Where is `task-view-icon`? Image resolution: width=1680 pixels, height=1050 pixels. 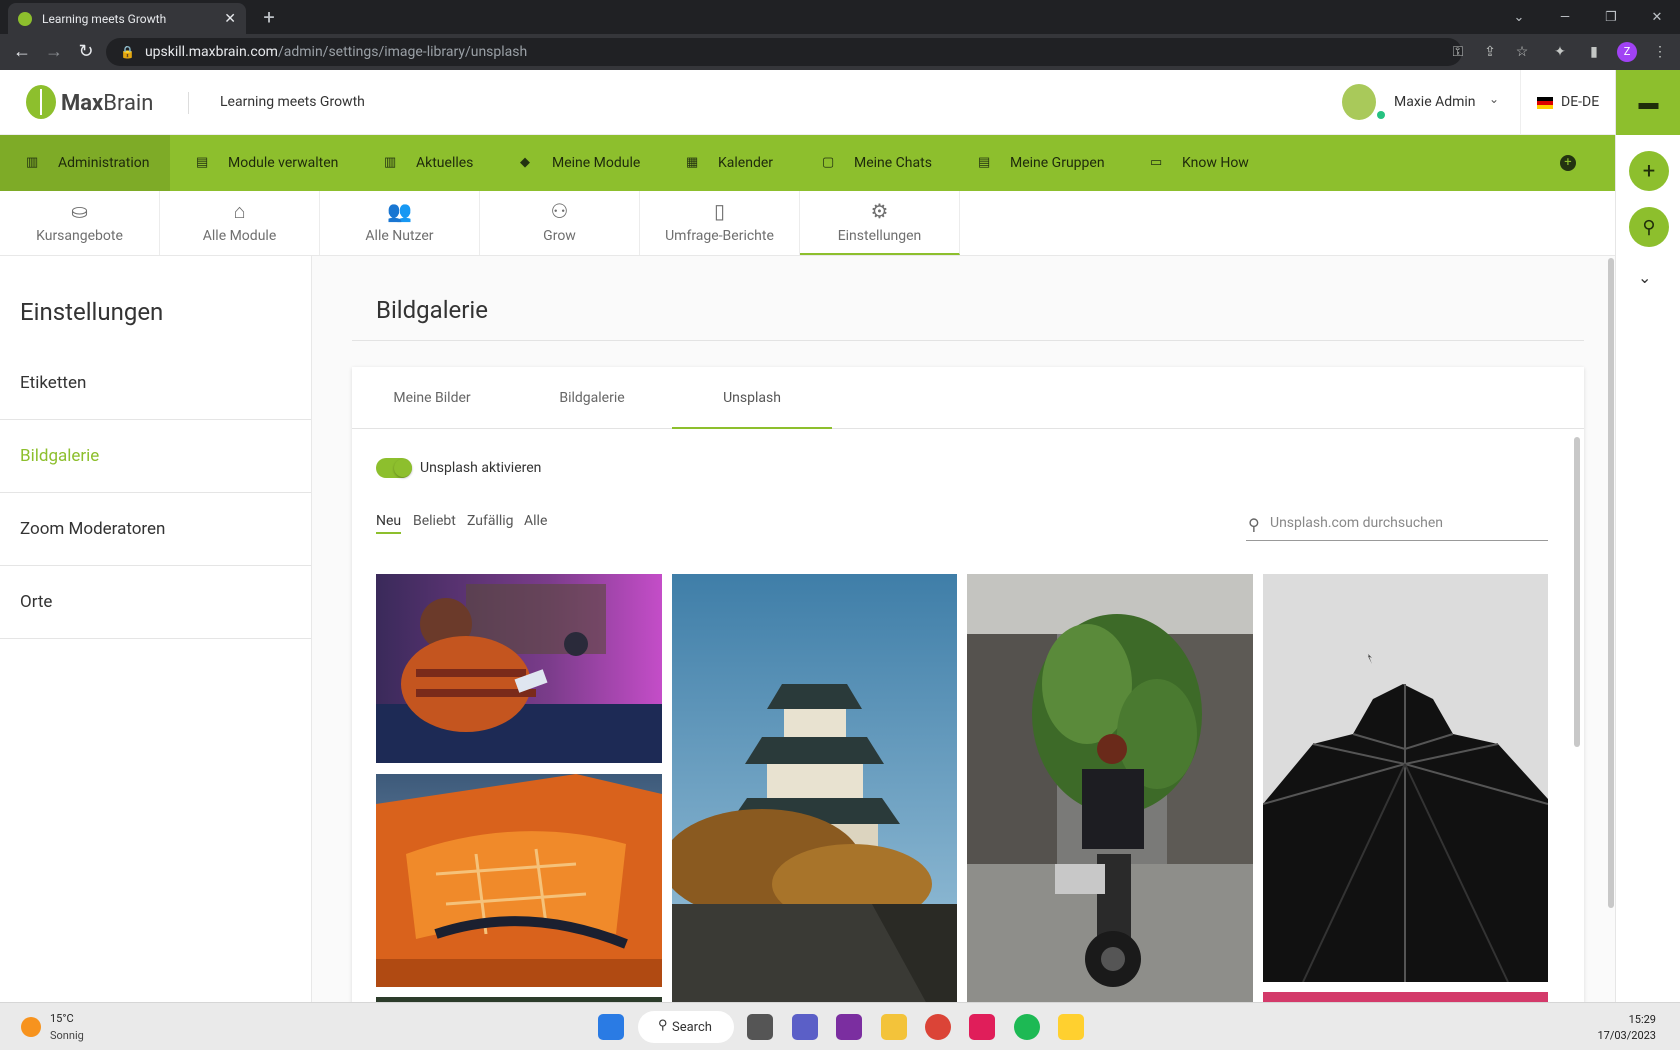 task-view-icon is located at coordinates (760, 1027).